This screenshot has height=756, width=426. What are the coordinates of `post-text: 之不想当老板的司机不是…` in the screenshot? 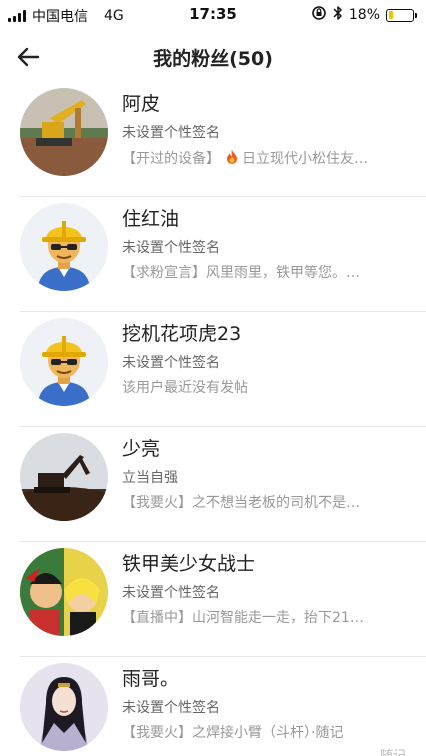 It's located at (276, 503).